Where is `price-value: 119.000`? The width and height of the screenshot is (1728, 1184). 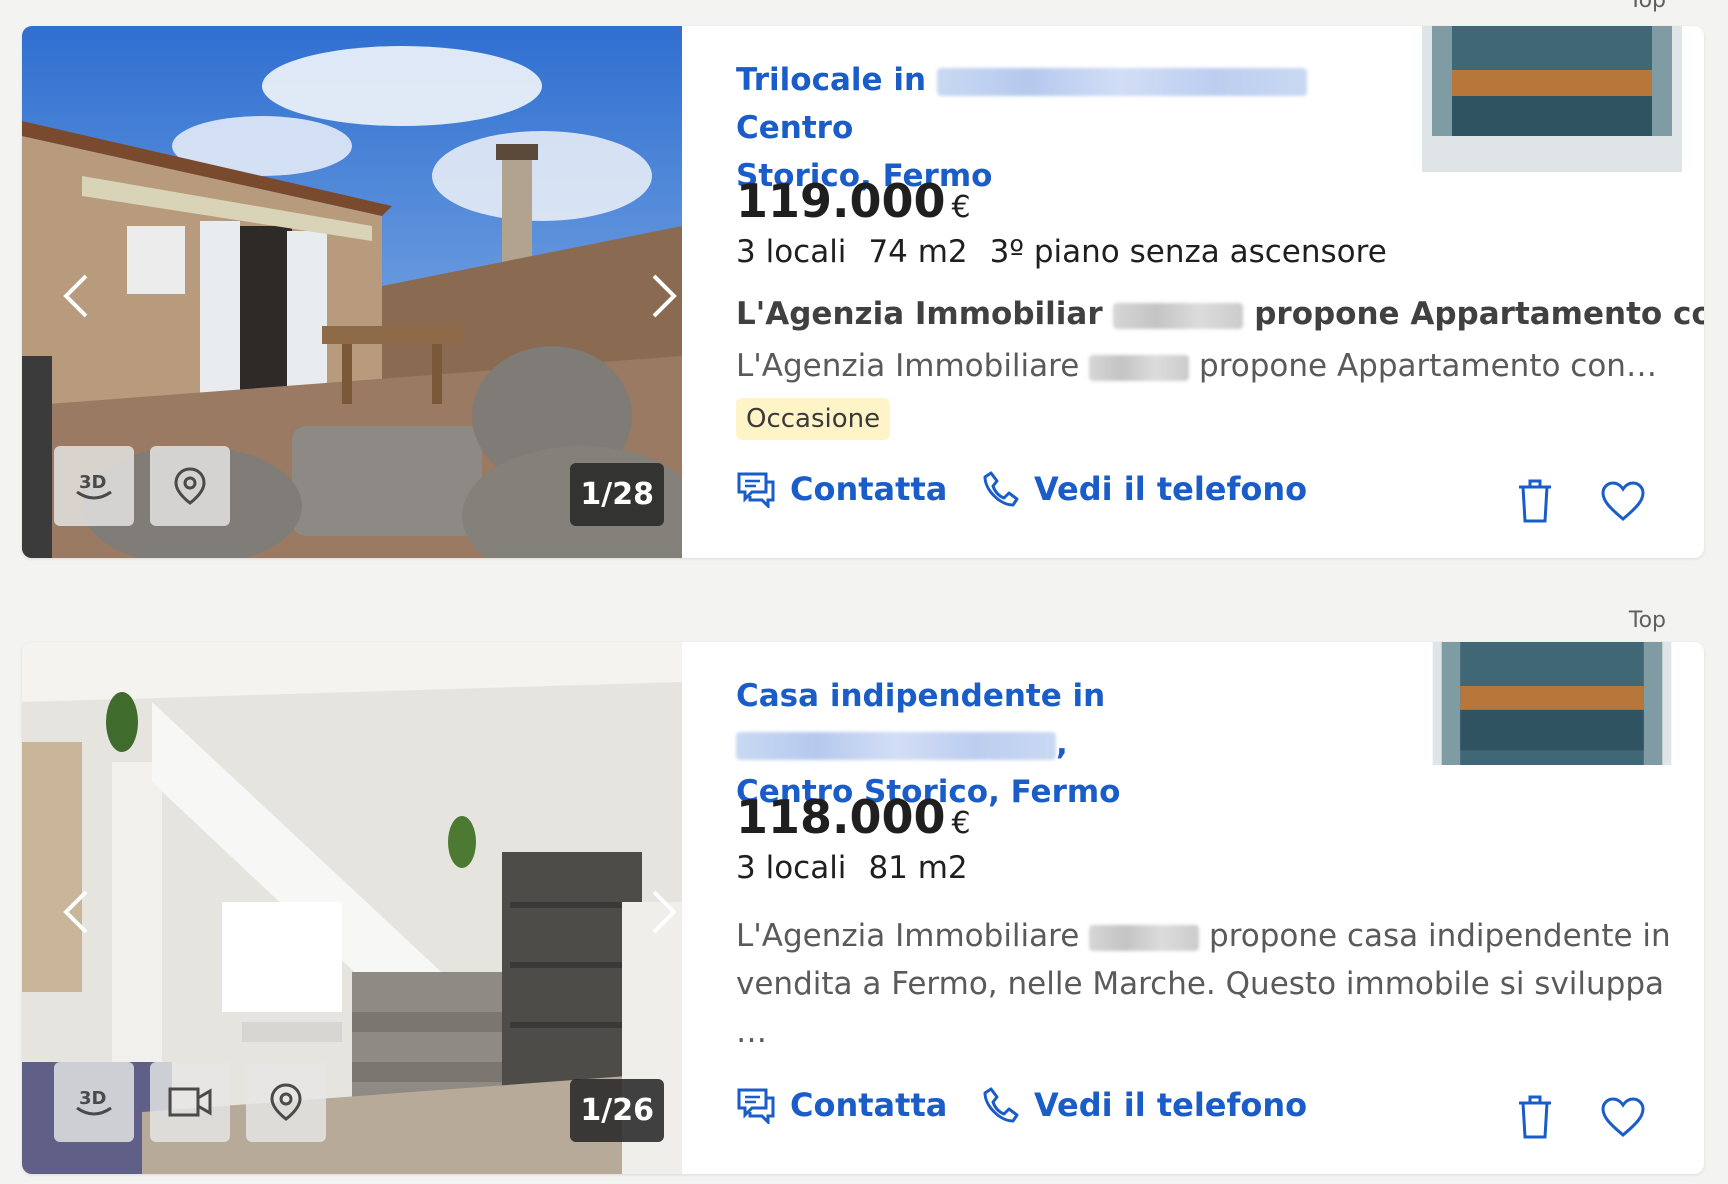
price-value: 119.000 is located at coordinates (841, 201).